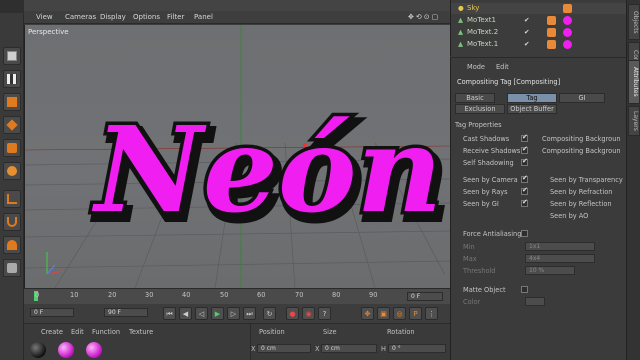 The height and width of the screenshot is (360, 640). What do you see at coordinates (492, 234) in the screenshot?
I see `prop-force-antialiasing: Force Antialiasing` at bounding box center [492, 234].